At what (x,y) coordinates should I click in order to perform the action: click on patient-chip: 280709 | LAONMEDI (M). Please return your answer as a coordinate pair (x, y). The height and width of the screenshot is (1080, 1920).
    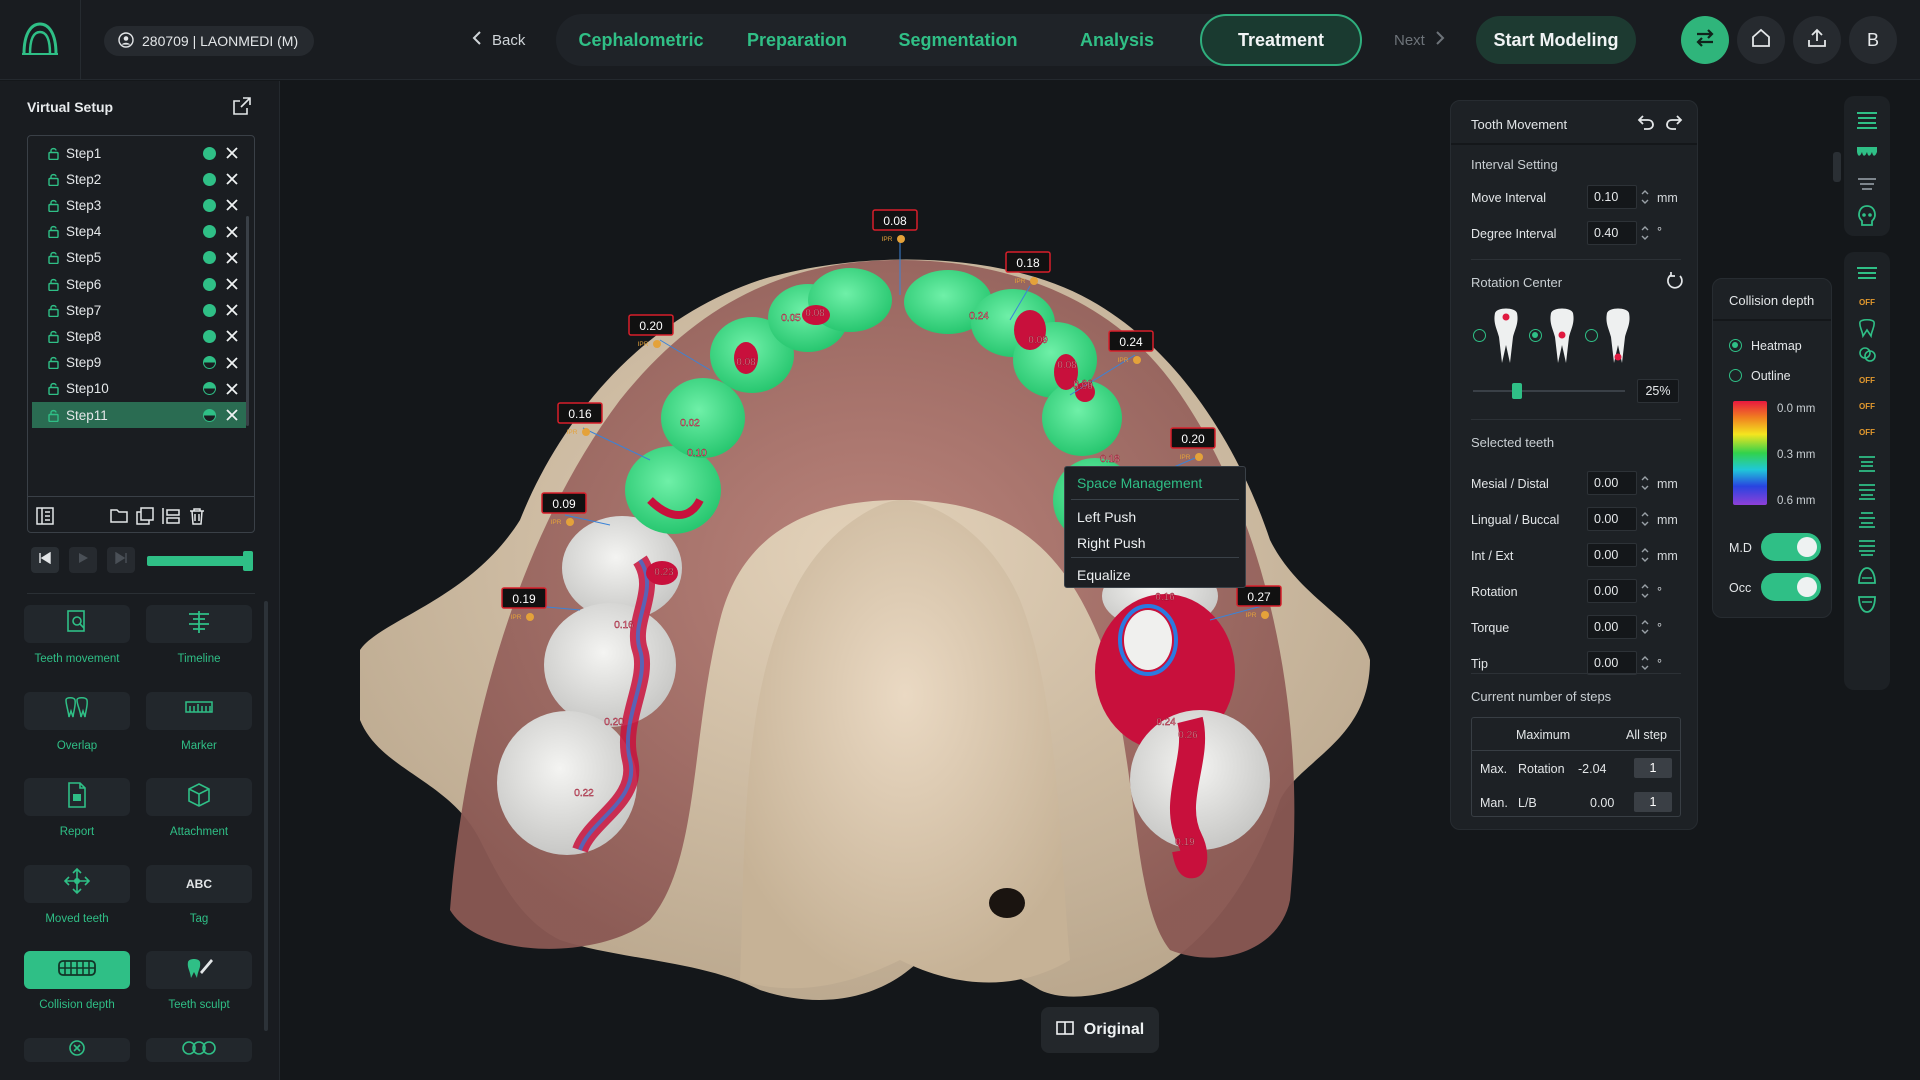
    Looking at the image, I should click on (209, 41).